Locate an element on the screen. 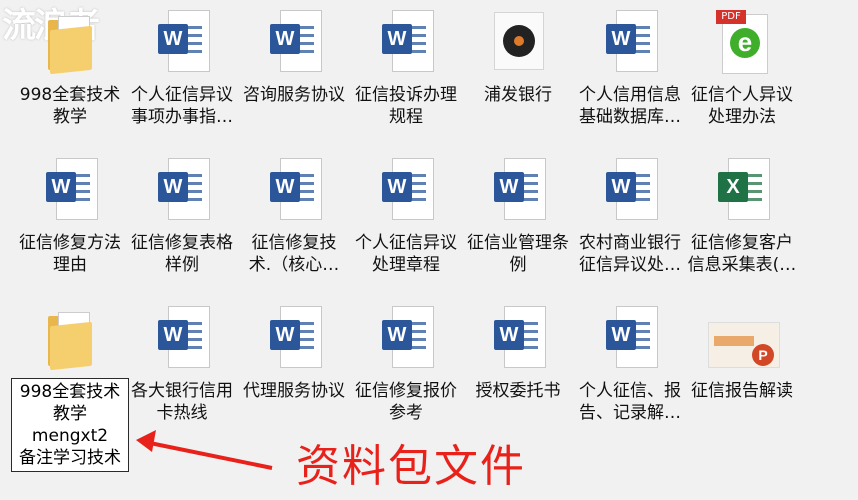 The width and height of the screenshot is (858, 500). desktop-file-item: 998全套技术 教学 is located at coordinates (70, 69).